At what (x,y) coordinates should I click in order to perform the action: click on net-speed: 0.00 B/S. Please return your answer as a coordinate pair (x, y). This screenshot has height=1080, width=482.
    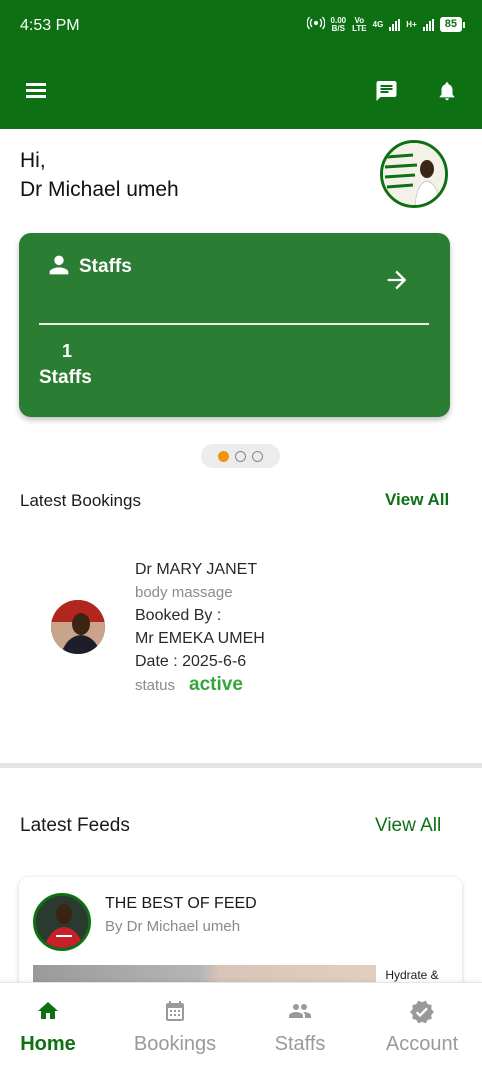
    Looking at the image, I should click on (338, 24).